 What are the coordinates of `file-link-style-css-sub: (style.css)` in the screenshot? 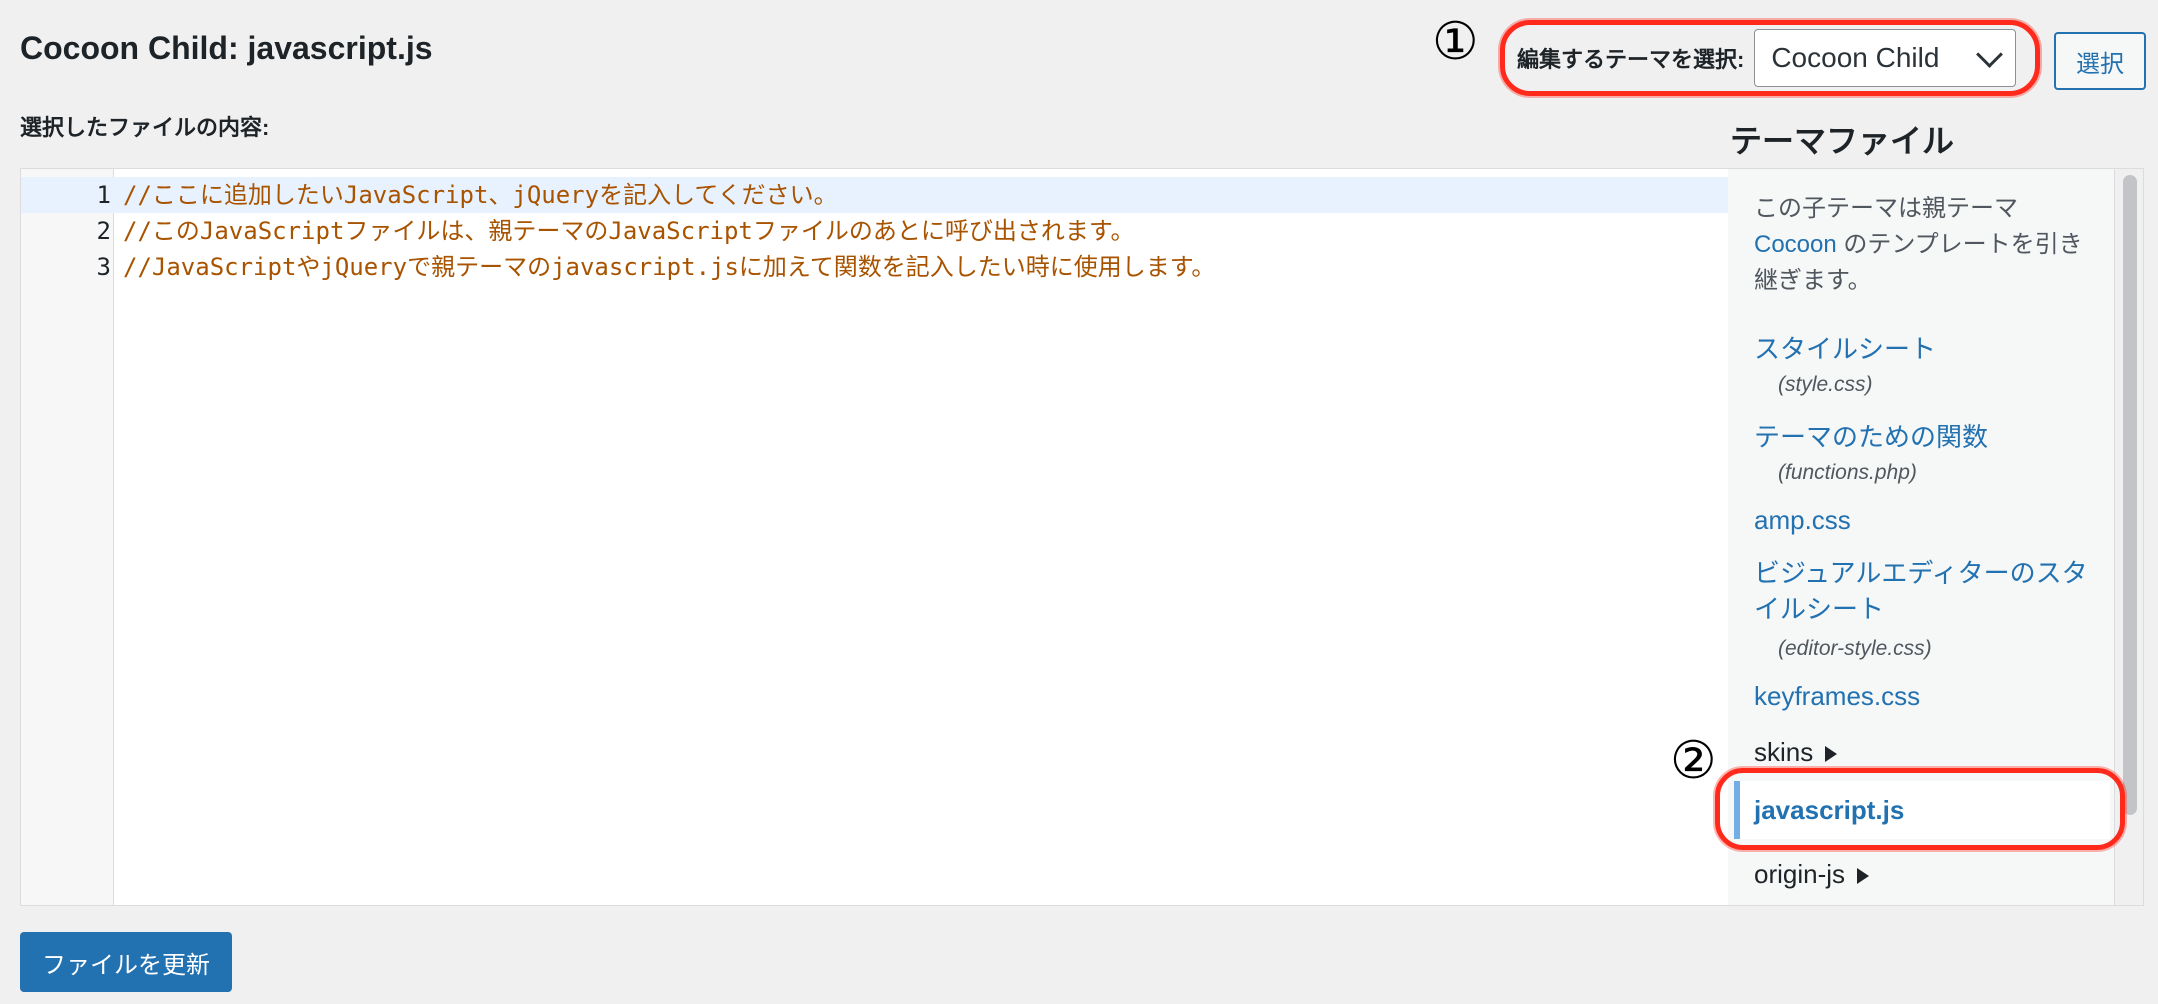 It's located at (1825, 384).